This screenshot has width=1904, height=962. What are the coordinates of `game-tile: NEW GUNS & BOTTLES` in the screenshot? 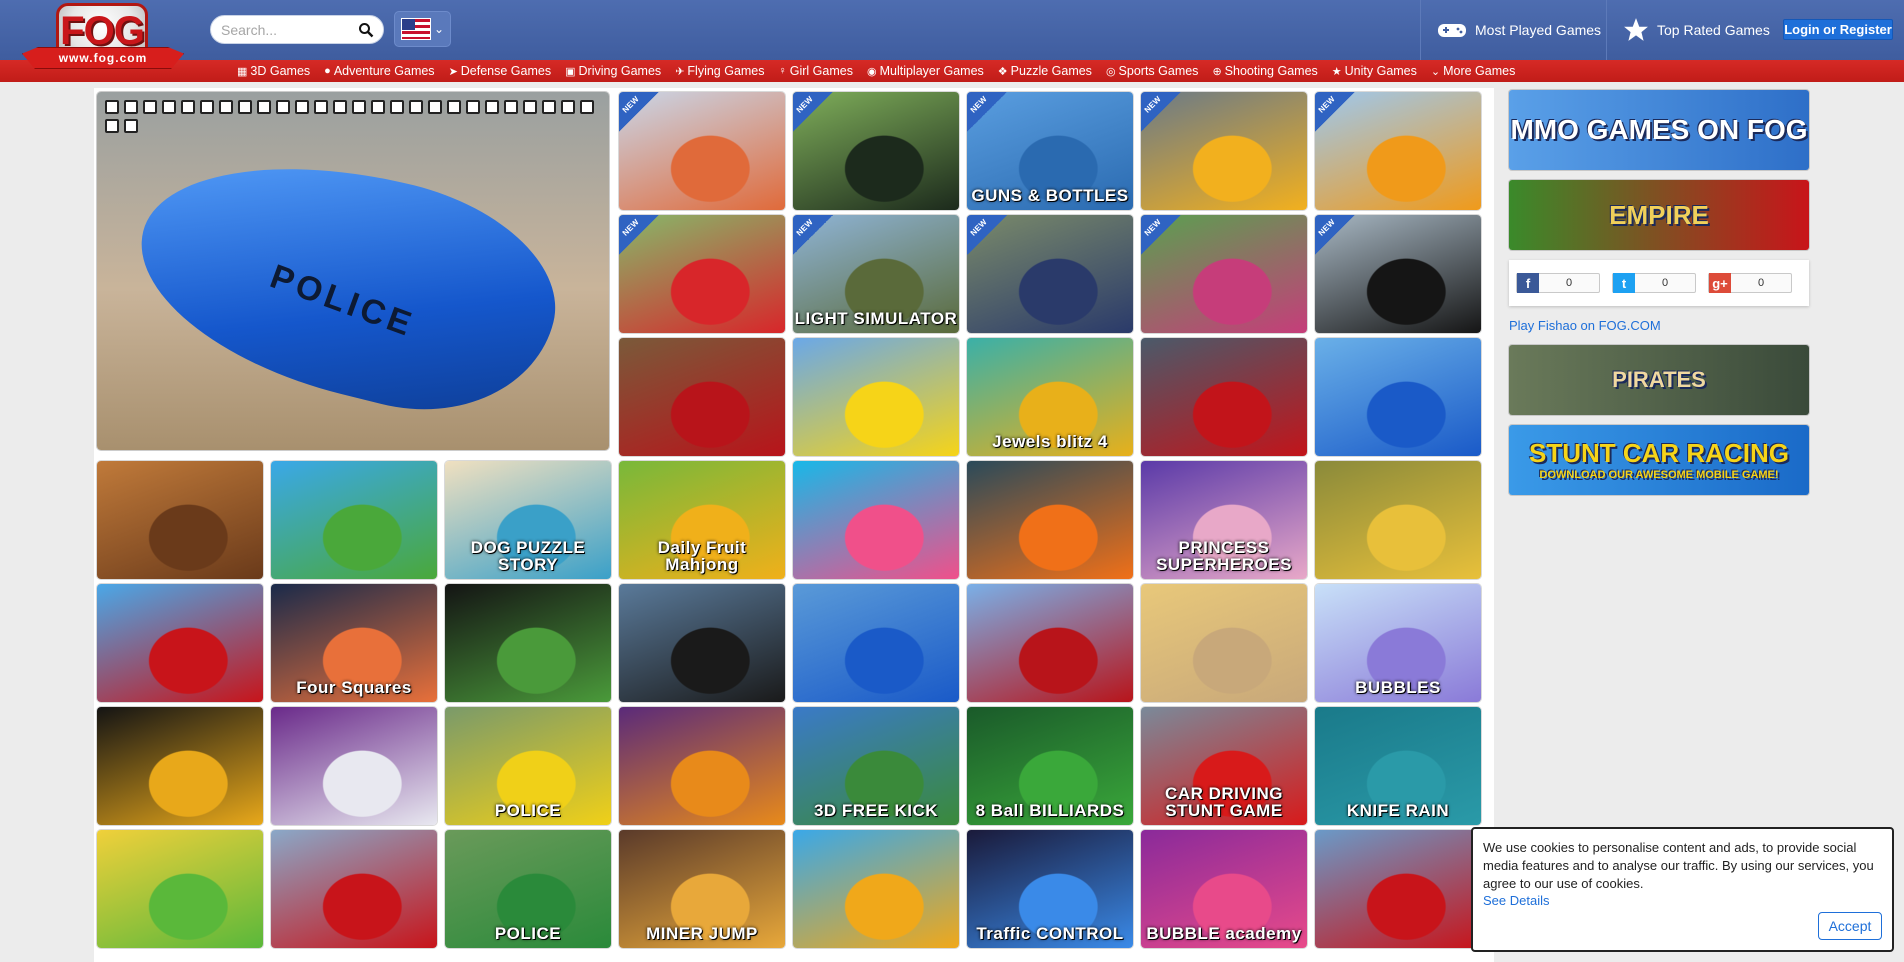 It's located at (1050, 151).